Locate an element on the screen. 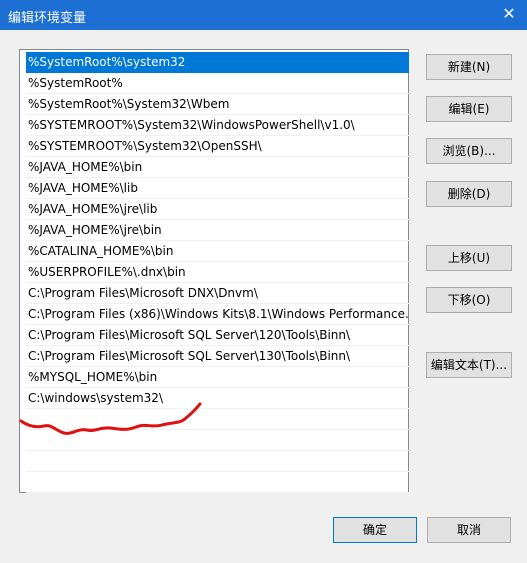 This screenshot has width=527, height=563. cancel-button: 取消 is located at coordinates (469, 530).